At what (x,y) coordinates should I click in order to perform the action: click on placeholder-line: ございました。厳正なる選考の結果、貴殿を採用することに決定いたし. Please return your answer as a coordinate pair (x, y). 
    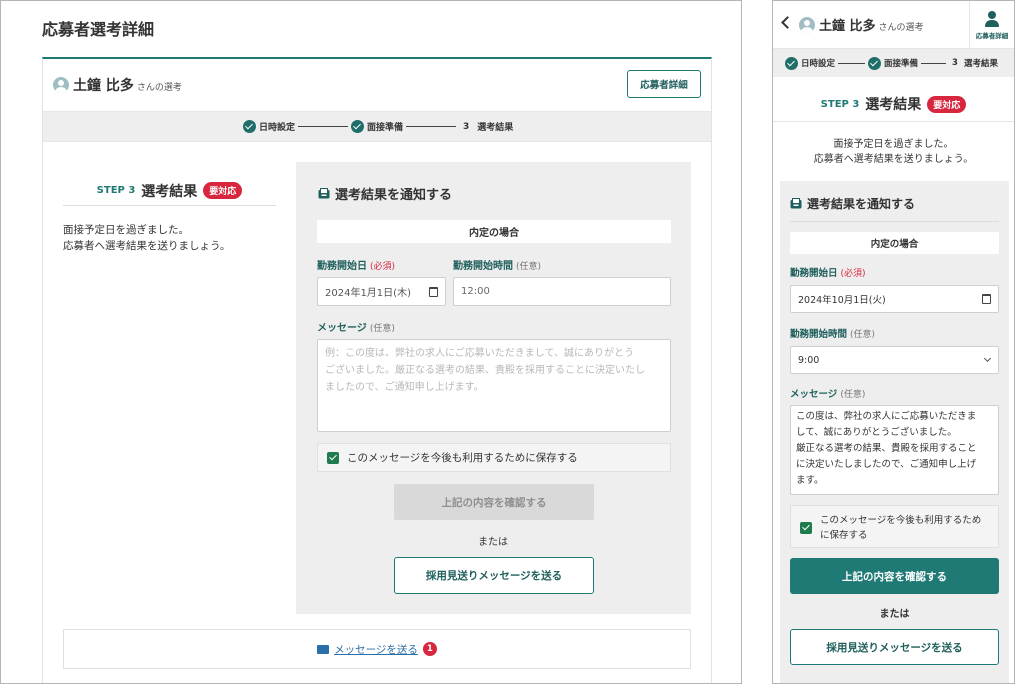
    Looking at the image, I should click on (485, 370).